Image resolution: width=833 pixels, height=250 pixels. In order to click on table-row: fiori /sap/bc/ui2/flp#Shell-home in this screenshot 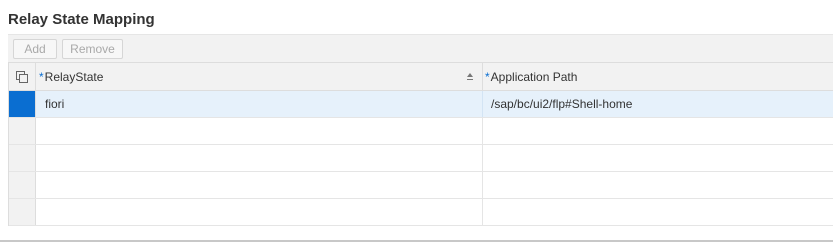, I will do `click(421, 104)`.